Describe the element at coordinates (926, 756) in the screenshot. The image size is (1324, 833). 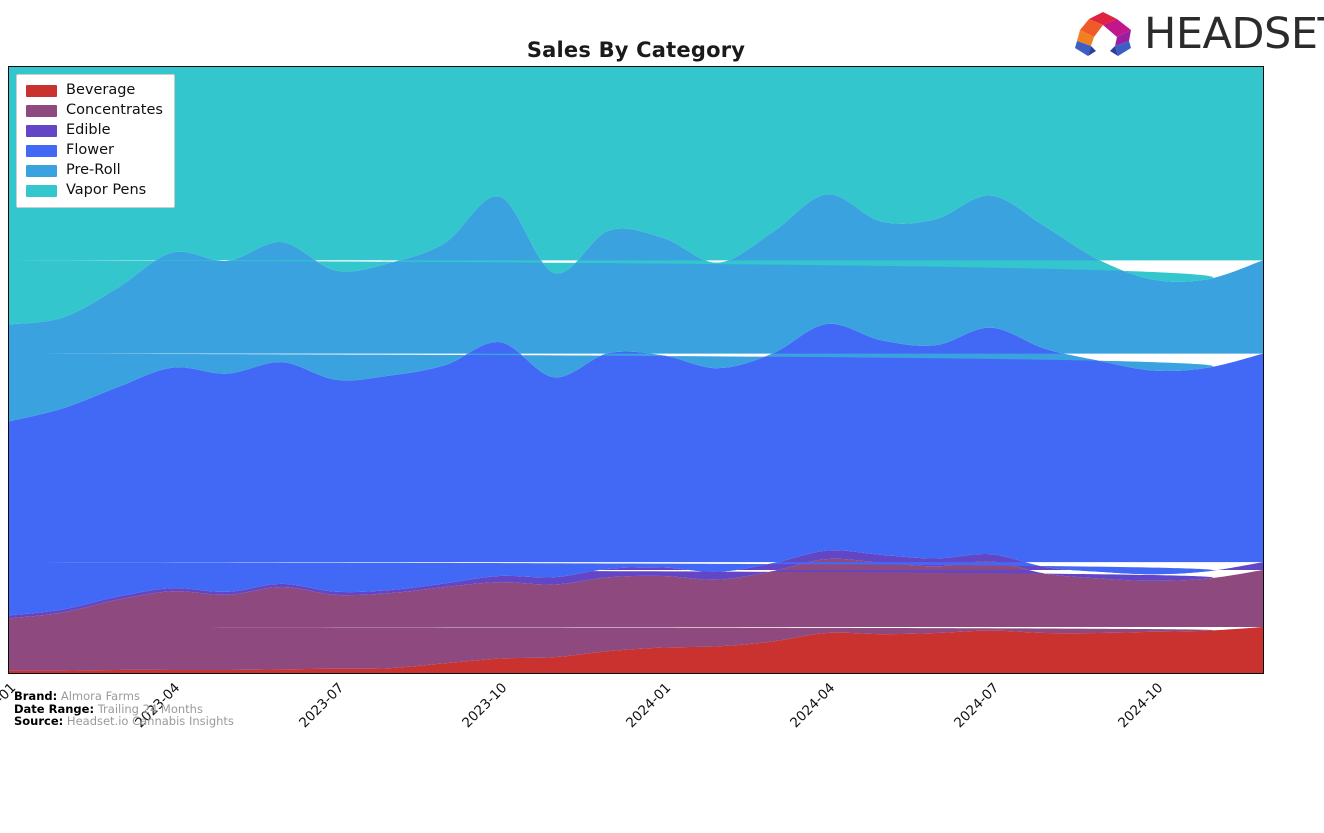
I see `x-tick-label: 2024-07` at that location.